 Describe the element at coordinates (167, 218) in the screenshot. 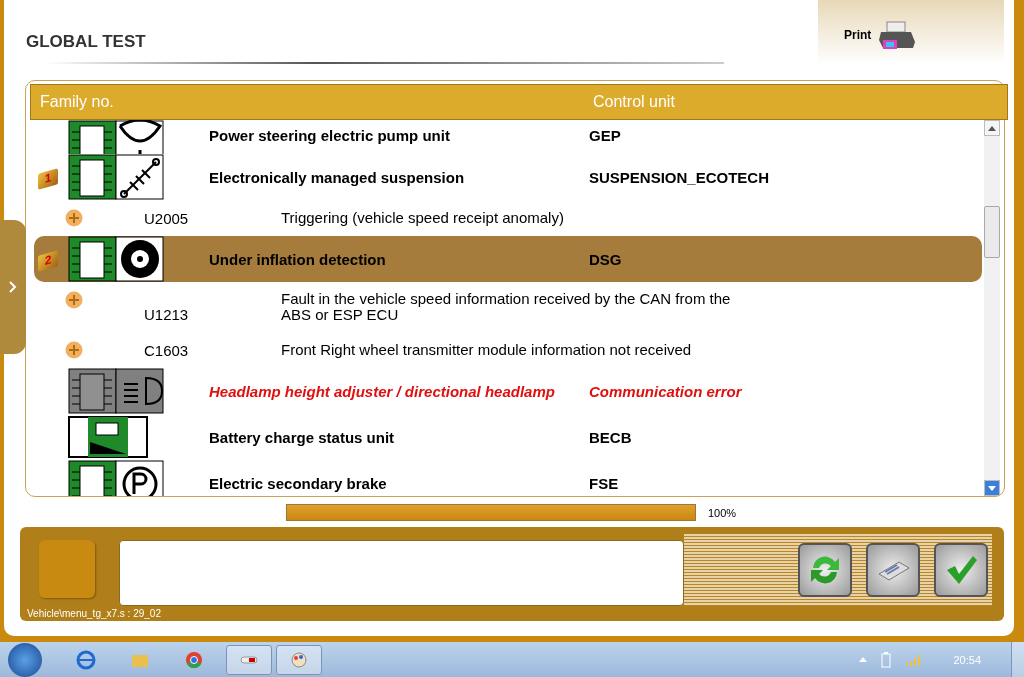

I see `fault-code: U2005` at that location.